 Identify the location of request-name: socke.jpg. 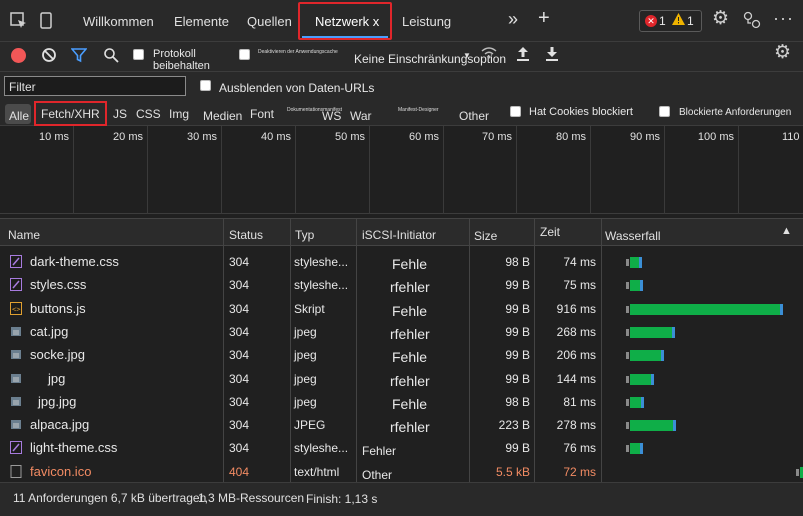
(57, 354).